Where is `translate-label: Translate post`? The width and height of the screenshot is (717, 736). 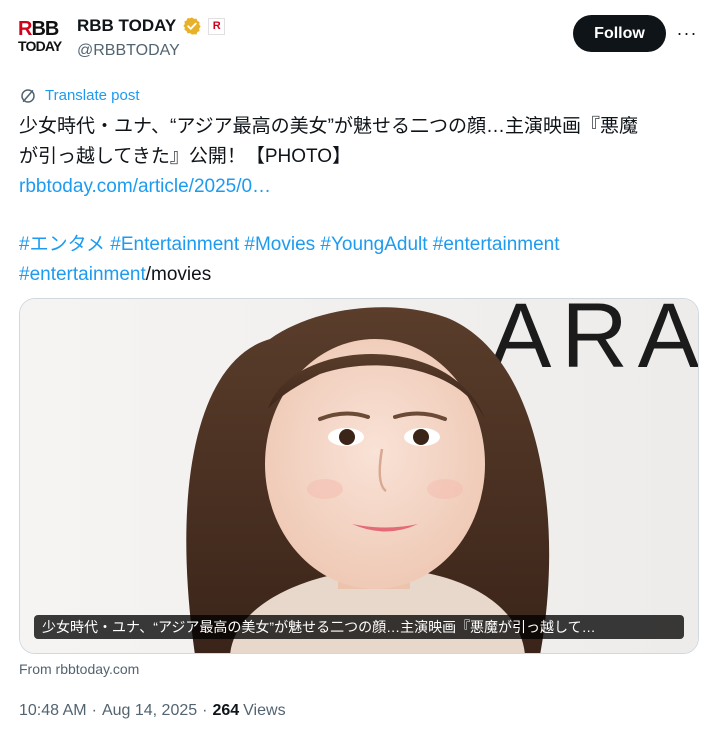 translate-label: Translate post is located at coordinates (92, 95).